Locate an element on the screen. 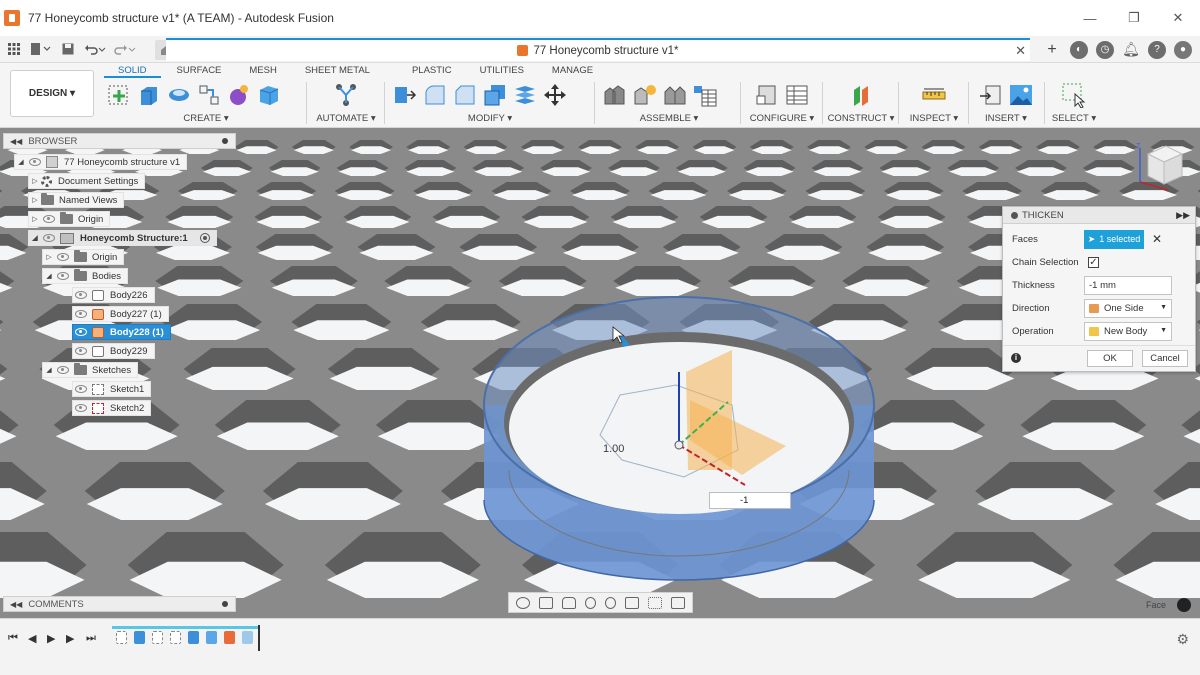  orbit-icon is located at coordinates (523, 602).